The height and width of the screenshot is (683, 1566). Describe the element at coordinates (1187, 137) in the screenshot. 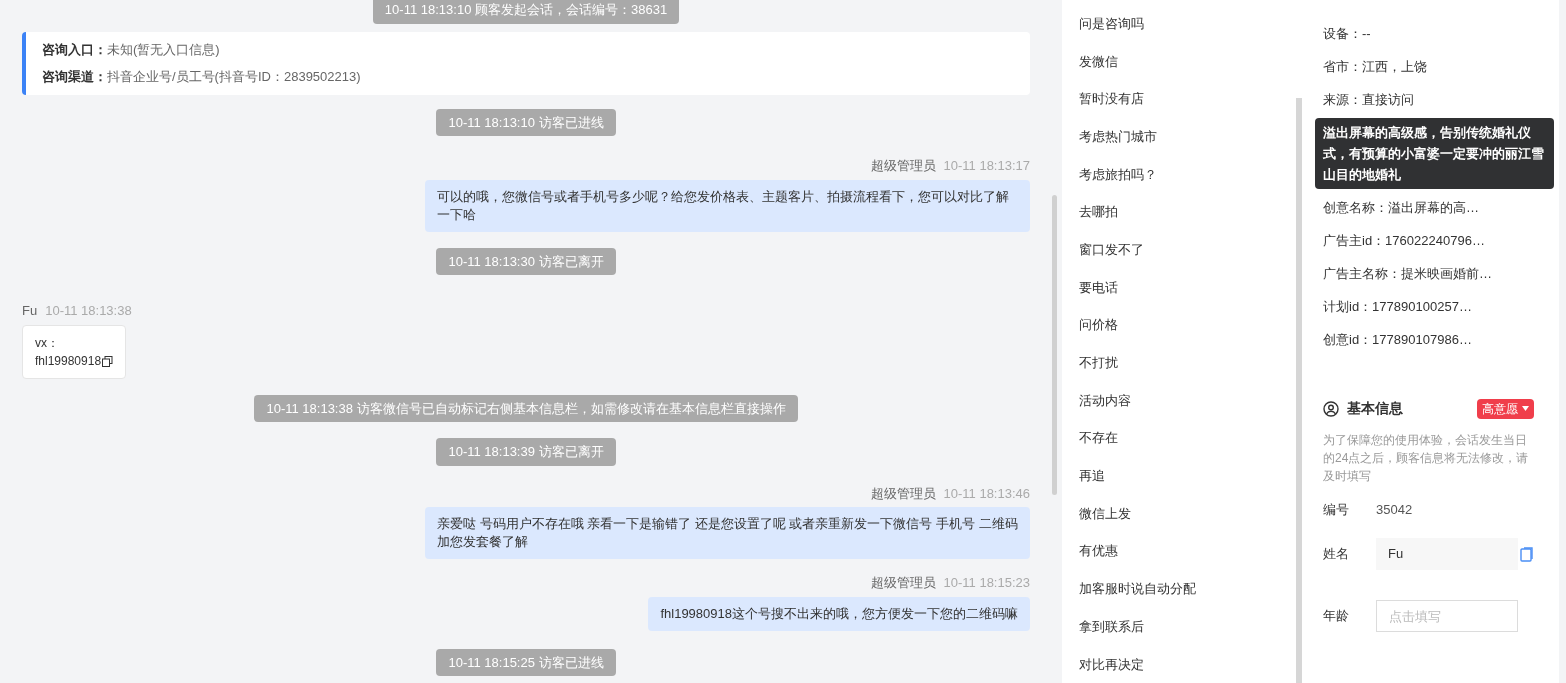

I see `quick-reply-item: 考虑热门城市` at that location.